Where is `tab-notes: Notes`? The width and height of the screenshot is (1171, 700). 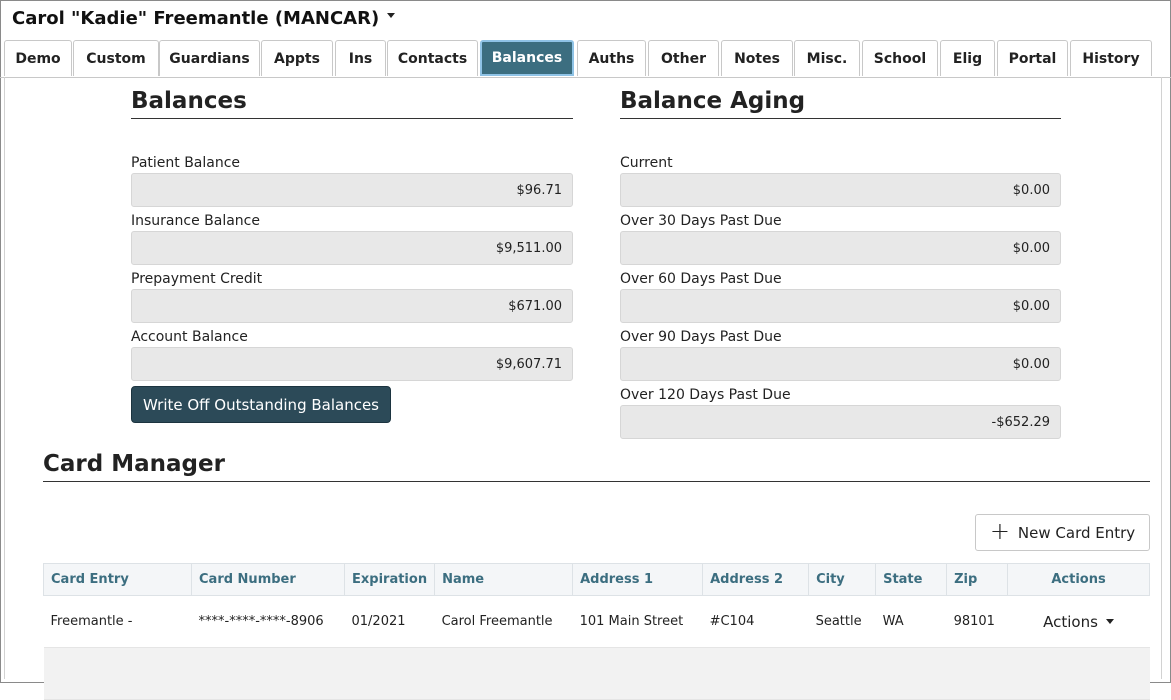
tab-notes: Notes is located at coordinates (757, 58).